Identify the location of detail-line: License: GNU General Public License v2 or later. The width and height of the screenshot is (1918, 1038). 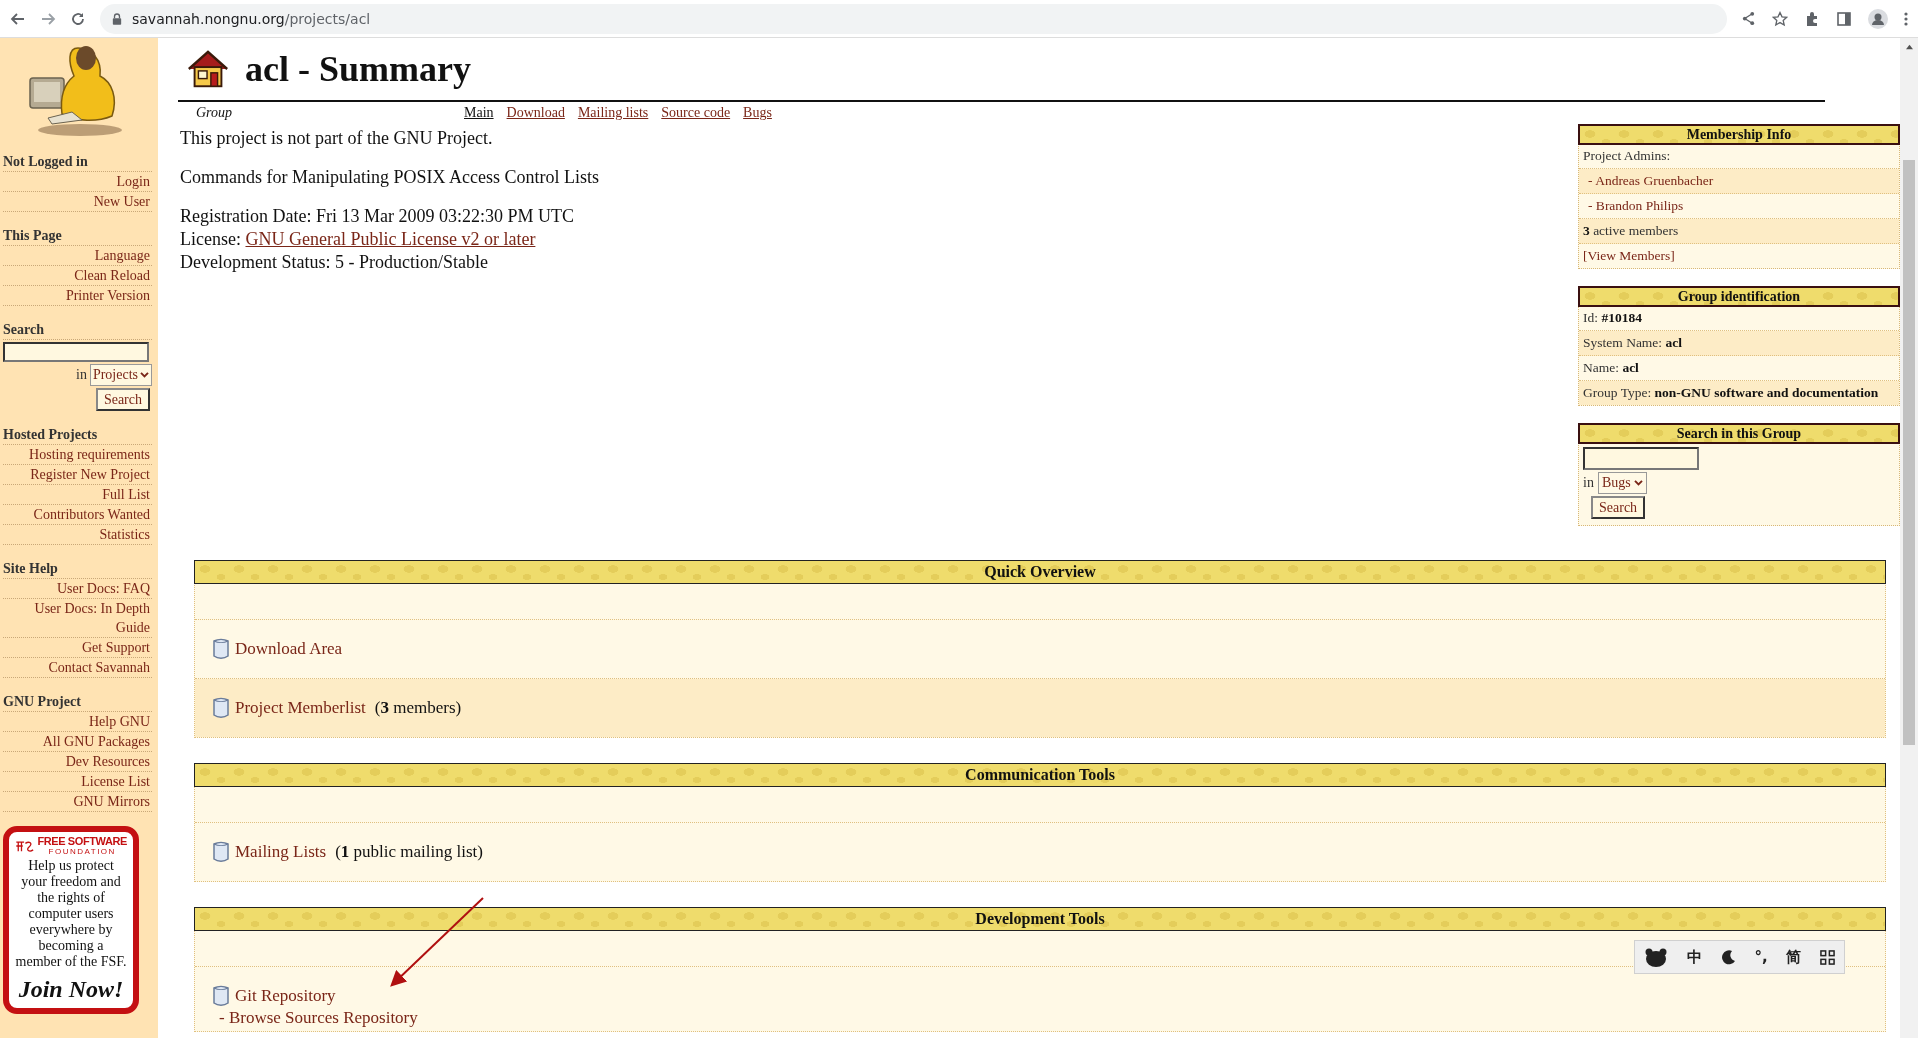
(358, 239).